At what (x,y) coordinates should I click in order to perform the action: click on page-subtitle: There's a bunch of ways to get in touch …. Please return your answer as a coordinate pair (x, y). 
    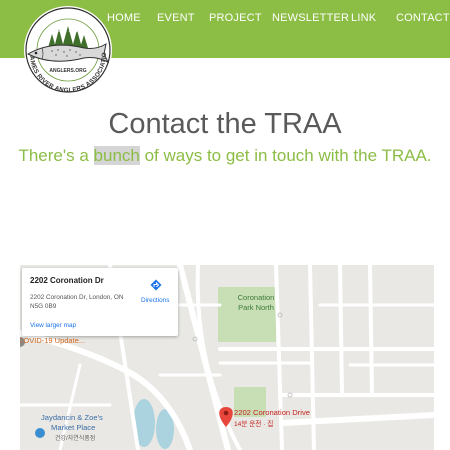
    Looking at the image, I should click on (225, 156).